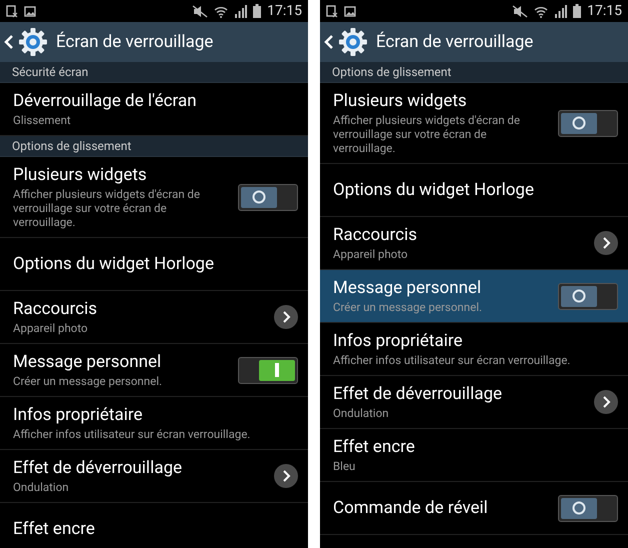  I want to click on item-subtitle: Bleu, so click(344, 466).